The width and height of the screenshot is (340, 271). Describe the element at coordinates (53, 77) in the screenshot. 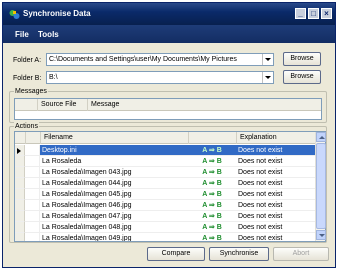

I see `folder-b-value: B:\` at that location.